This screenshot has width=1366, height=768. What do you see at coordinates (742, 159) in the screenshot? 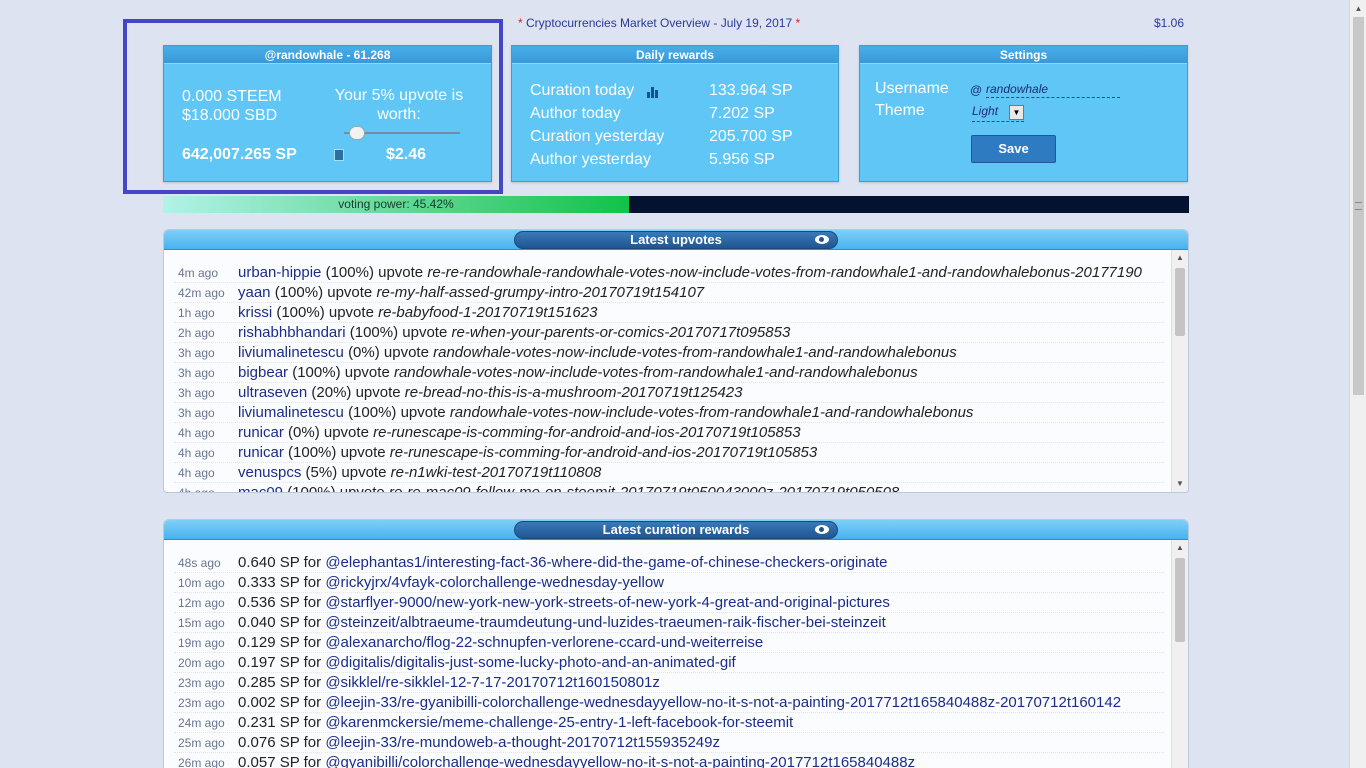
I see `author-yesterday-value: 5.956 SP` at bounding box center [742, 159].